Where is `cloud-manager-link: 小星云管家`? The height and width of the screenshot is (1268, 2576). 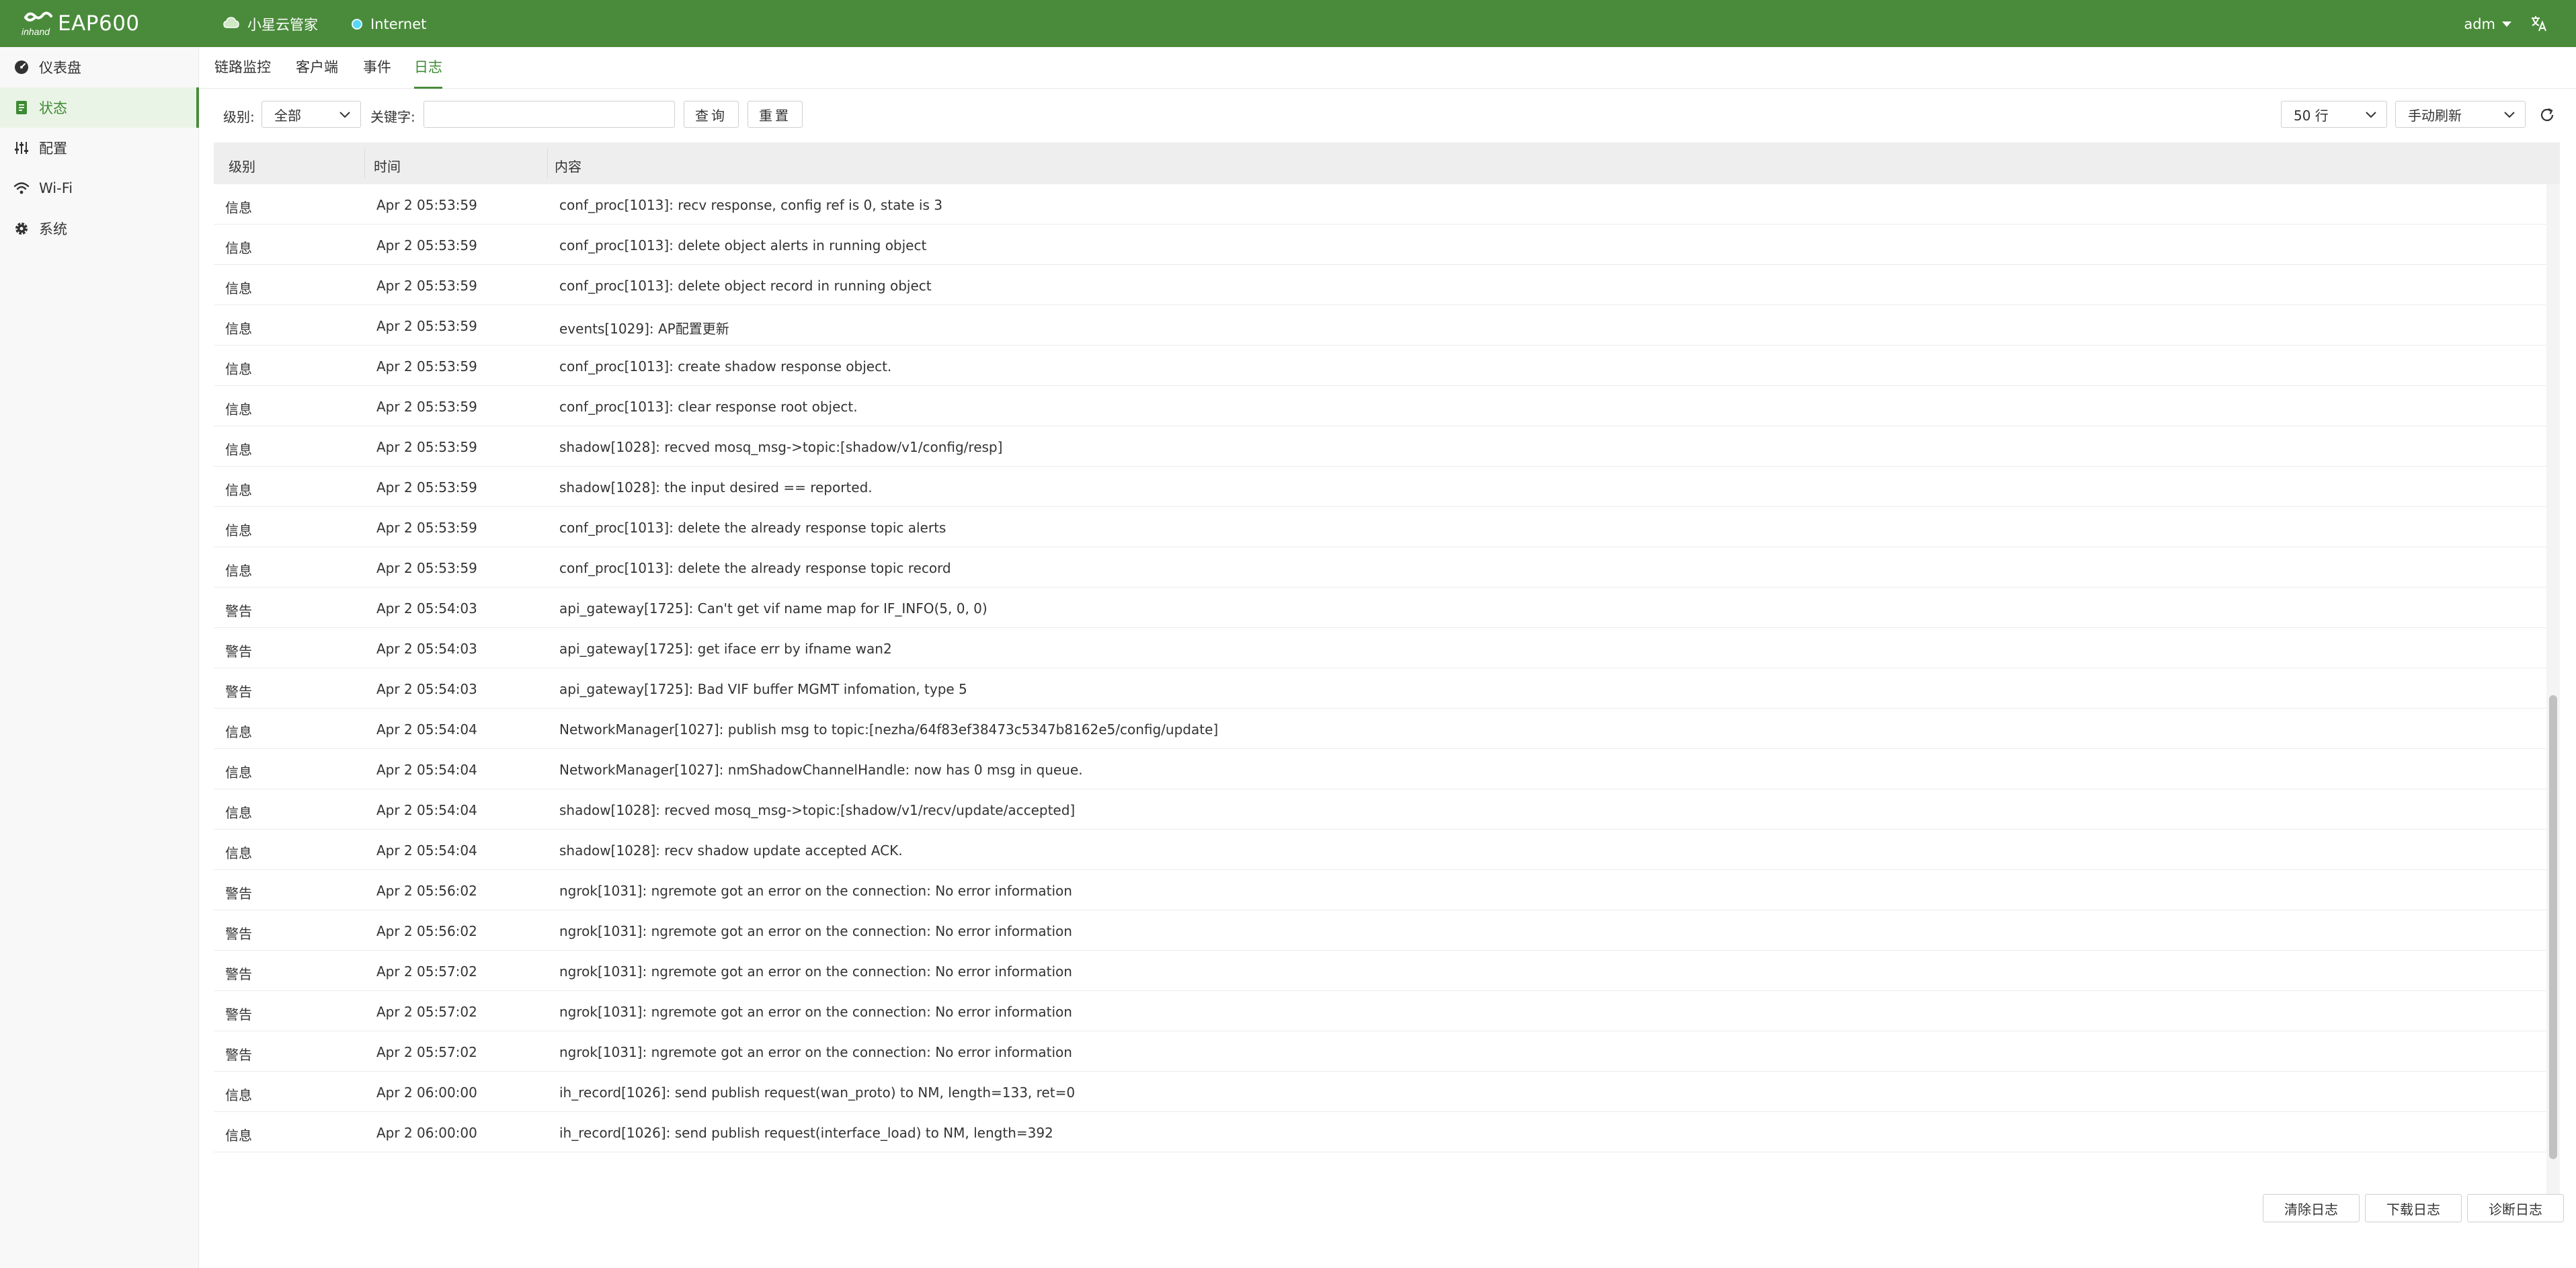
cloud-manager-link: 小星云管家 is located at coordinates (270, 24).